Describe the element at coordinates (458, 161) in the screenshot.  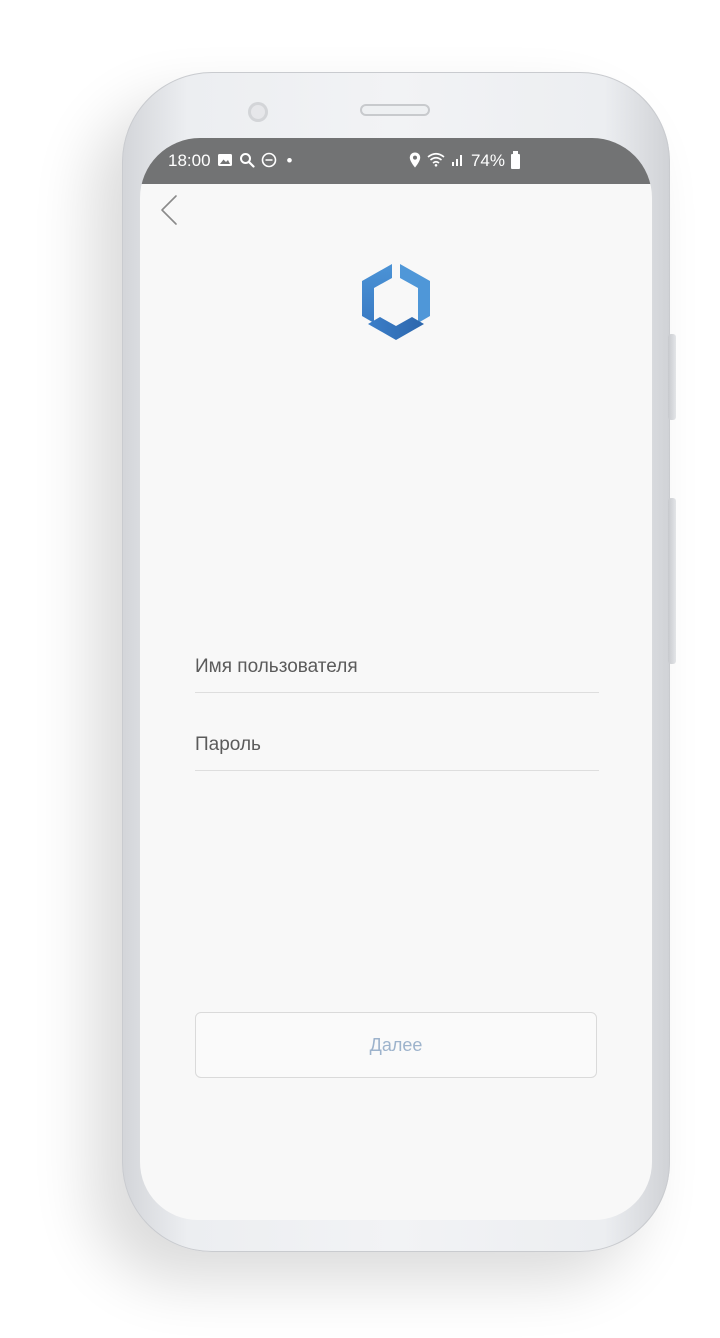
I see `signal-icon` at that location.